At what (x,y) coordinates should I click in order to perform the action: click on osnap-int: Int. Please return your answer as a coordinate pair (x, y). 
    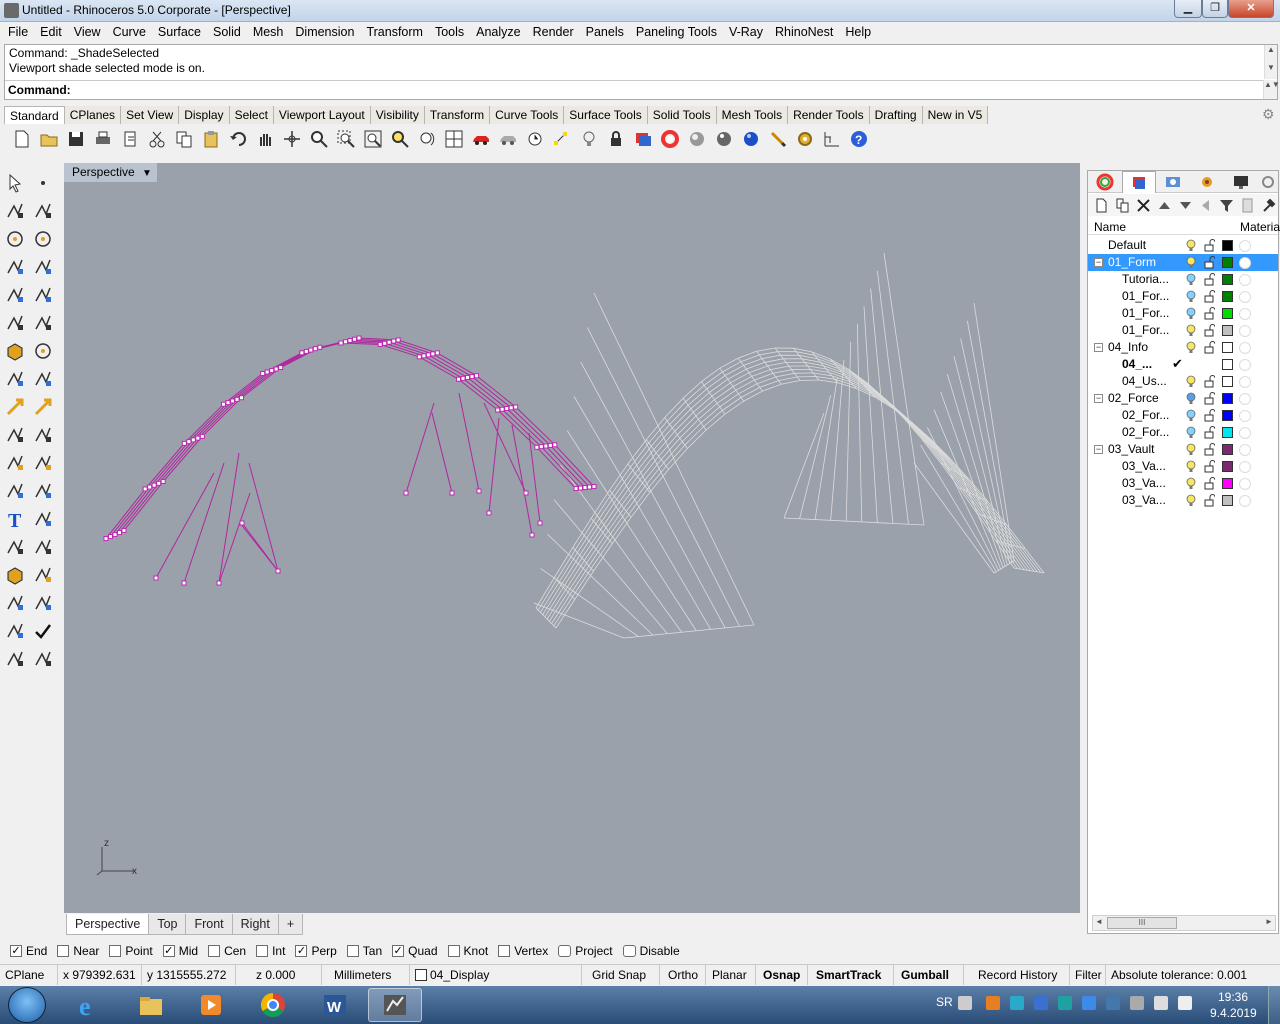
    Looking at the image, I should click on (270, 951).